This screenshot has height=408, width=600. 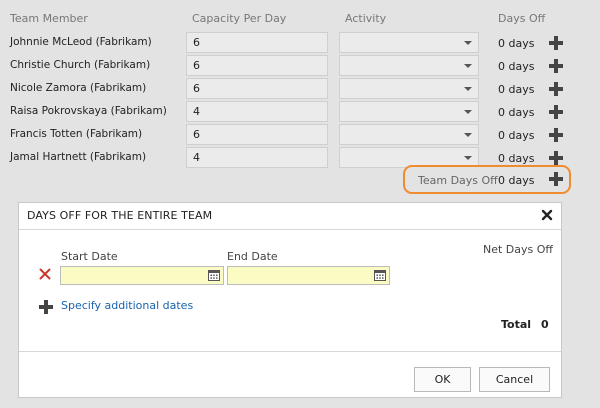 I want to click on header-capacity-per-day: Capacity Per Day, so click(x=239, y=18).